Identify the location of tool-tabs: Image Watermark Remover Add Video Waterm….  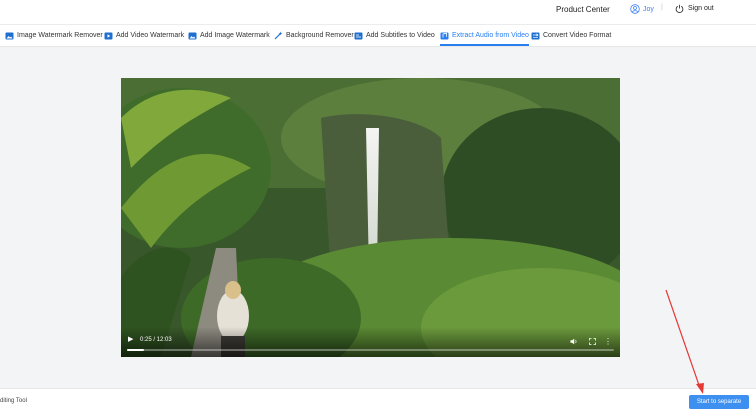
(378, 36).